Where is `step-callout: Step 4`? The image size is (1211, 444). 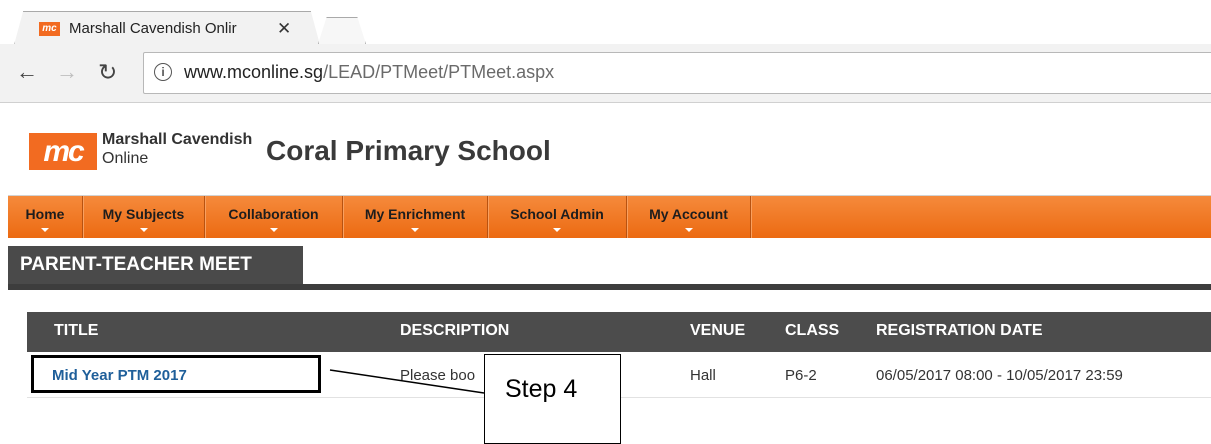 step-callout: Step 4 is located at coordinates (552, 399).